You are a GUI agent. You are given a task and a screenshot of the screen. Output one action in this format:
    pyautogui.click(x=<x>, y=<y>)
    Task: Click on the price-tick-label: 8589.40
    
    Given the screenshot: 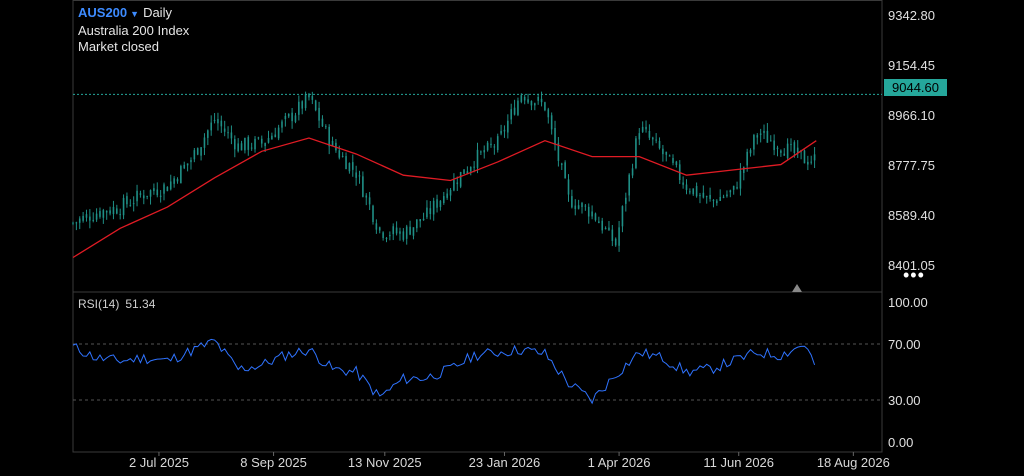 What is the action you would take?
    pyautogui.click(x=911, y=215)
    